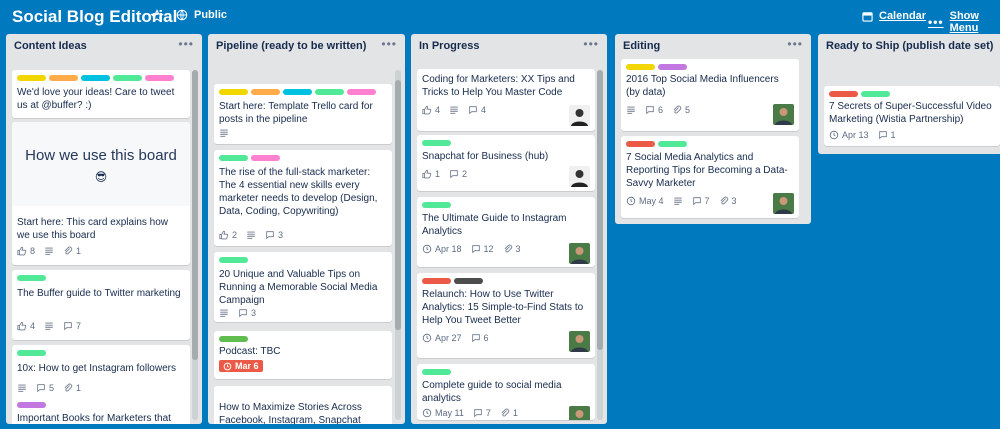 Image resolution: width=1000 pixels, height=429 pixels. I want to click on list-title: In Progress, so click(449, 46).